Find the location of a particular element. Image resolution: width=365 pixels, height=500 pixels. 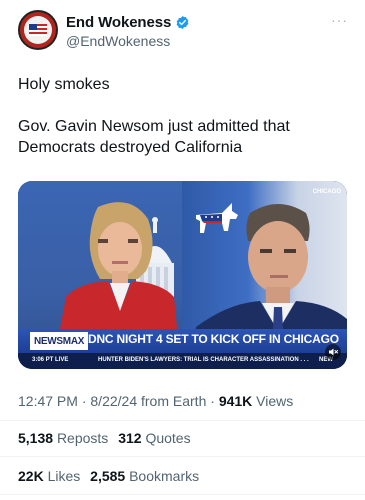

engagement-row-1: 5,138 Reposts 312 Quotes is located at coordinates (104, 438).